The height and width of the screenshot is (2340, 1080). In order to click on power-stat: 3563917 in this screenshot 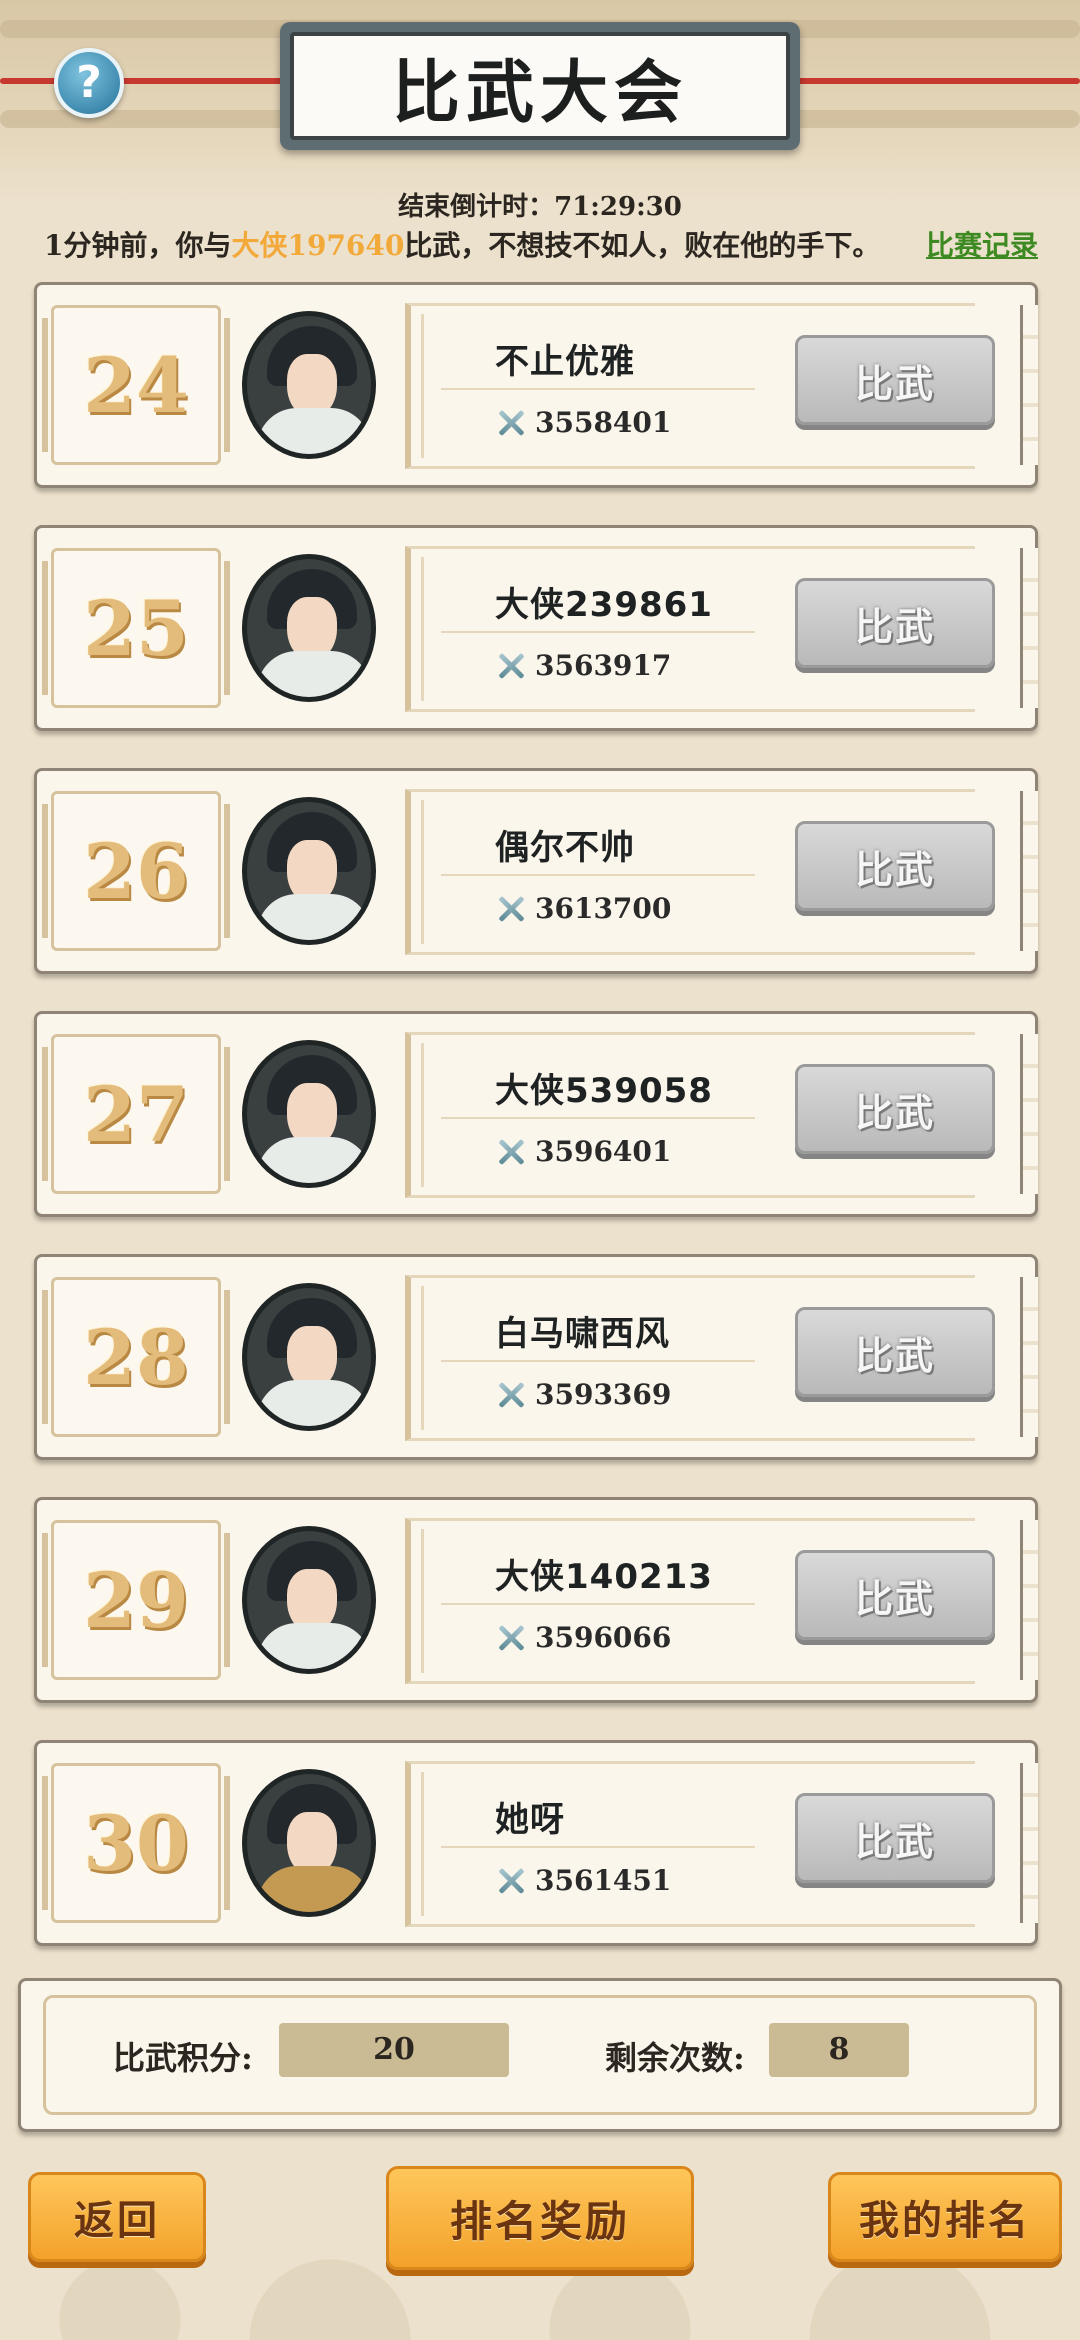, I will do `click(583, 665)`.